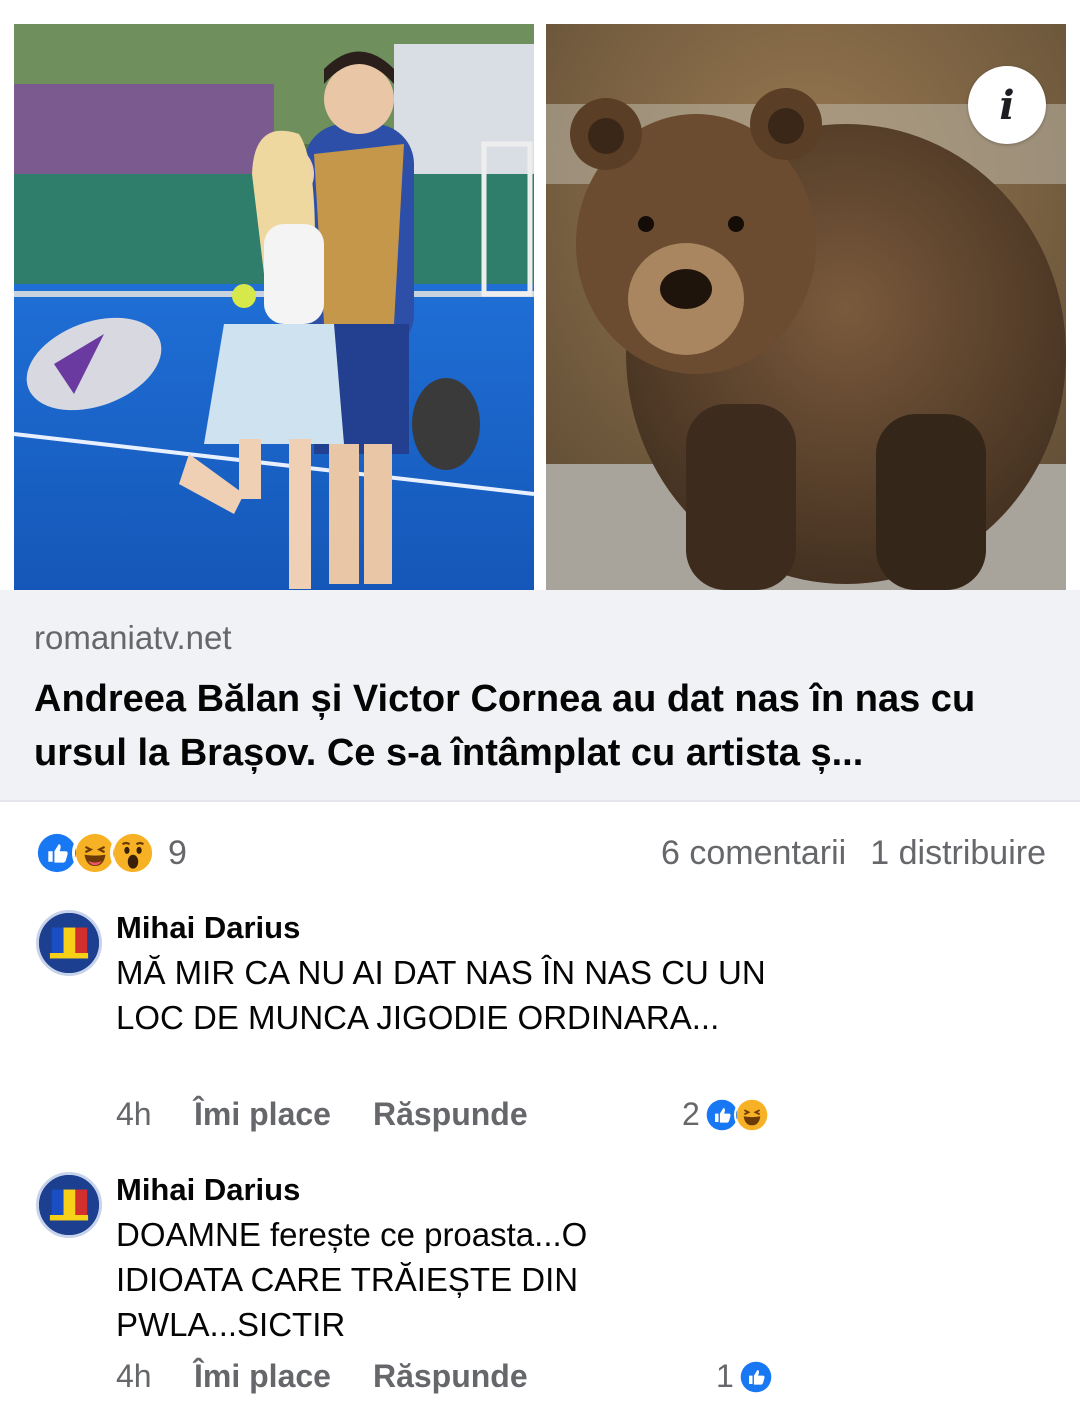 This screenshot has height=1416, width=1080. Describe the element at coordinates (691, 1114) in the screenshot. I see `comment-reaction-count: 2` at that location.